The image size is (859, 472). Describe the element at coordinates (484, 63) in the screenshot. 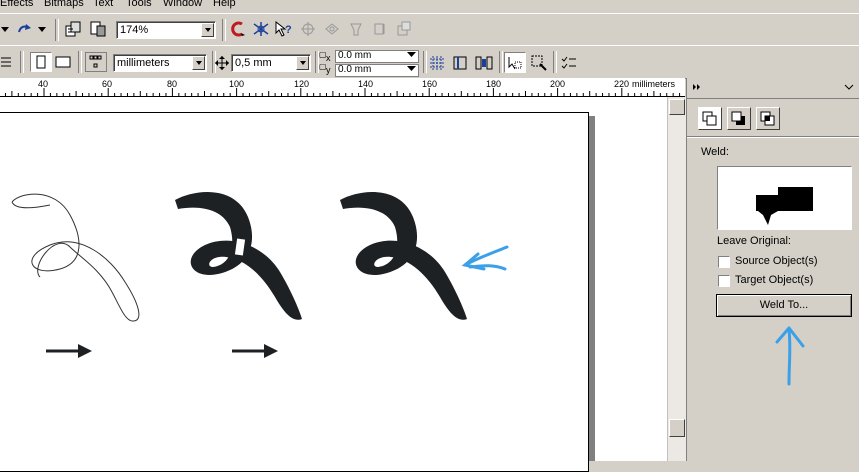

I see `snap-objects-icon` at that location.